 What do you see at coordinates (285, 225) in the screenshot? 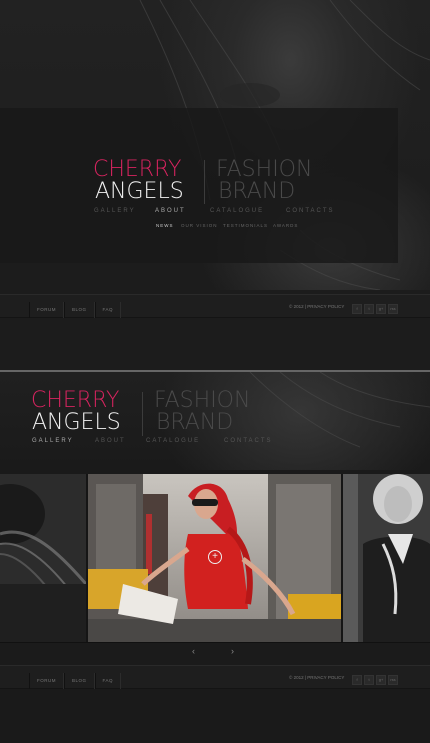
I see `subnav-awards: AWARDS` at bounding box center [285, 225].